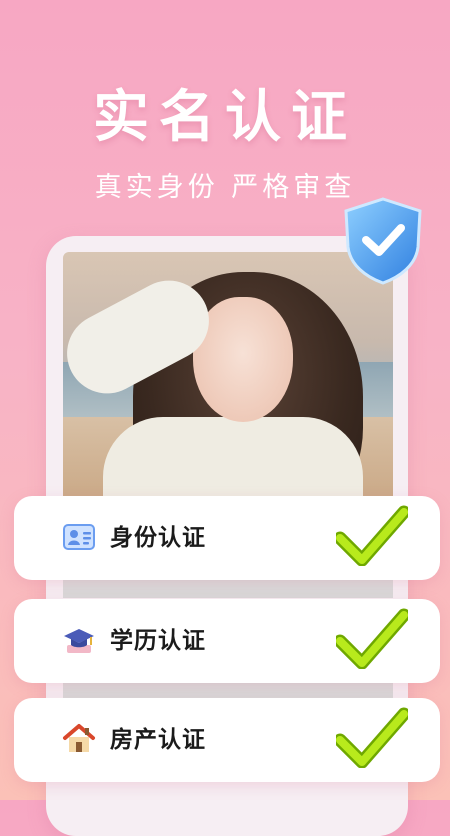 The width and height of the screenshot is (450, 836). I want to click on divider, so click(228, 589).